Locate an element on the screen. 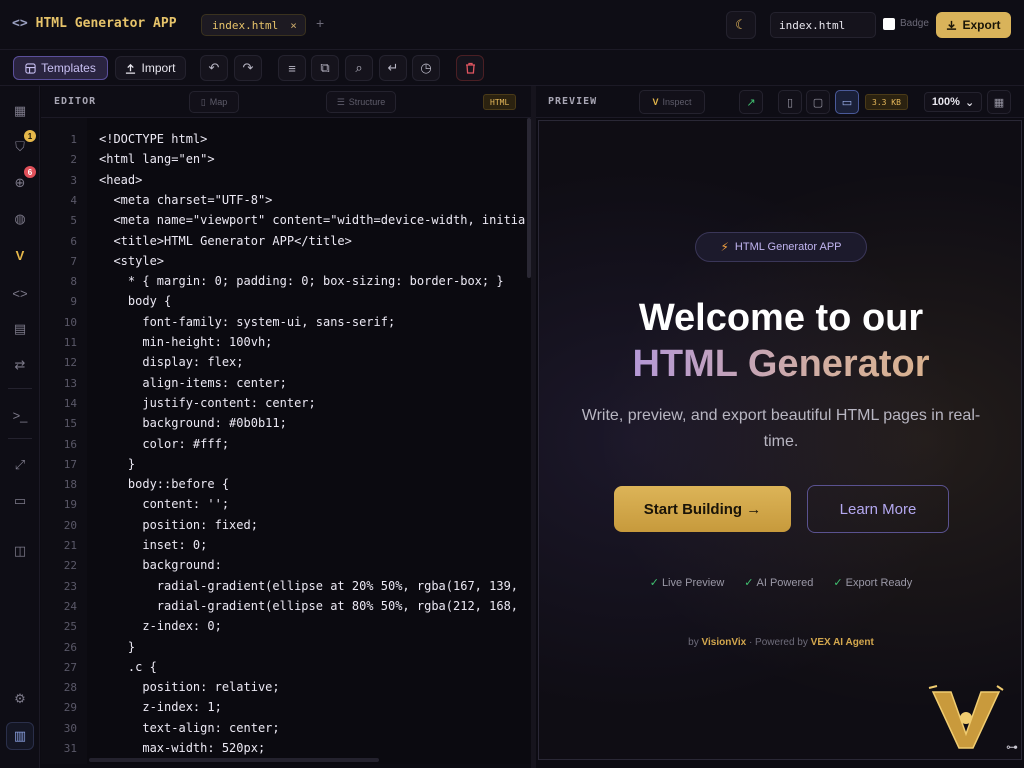 This screenshot has height=768, width=1024. moon-icon: ☾ is located at coordinates (741, 24).